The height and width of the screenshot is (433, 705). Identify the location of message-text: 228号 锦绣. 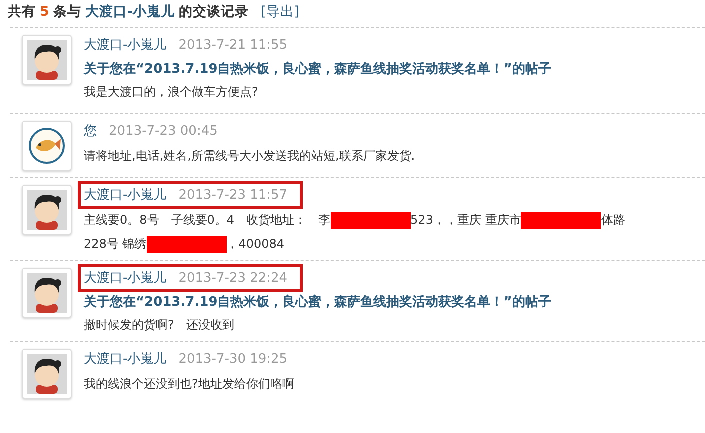
(115, 244).